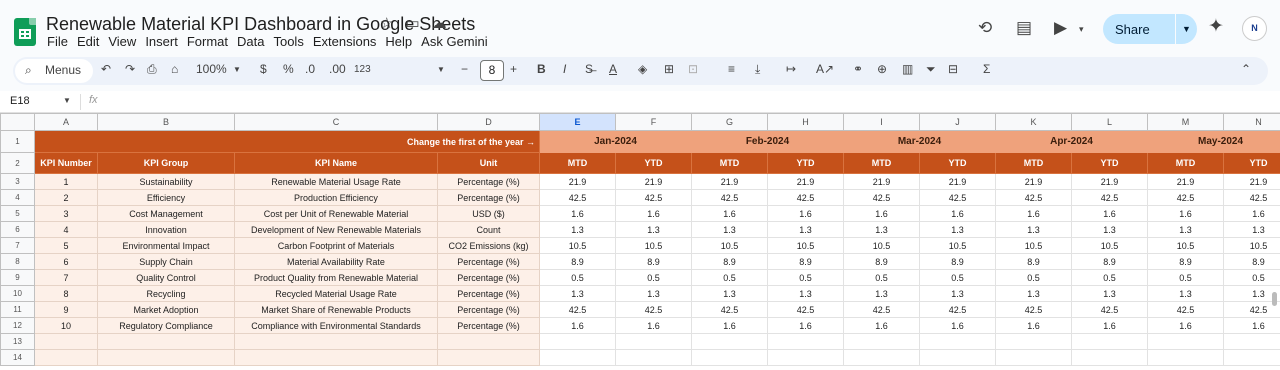  What do you see at coordinates (907, 69) in the screenshot?
I see `chart-icon: ▥` at bounding box center [907, 69].